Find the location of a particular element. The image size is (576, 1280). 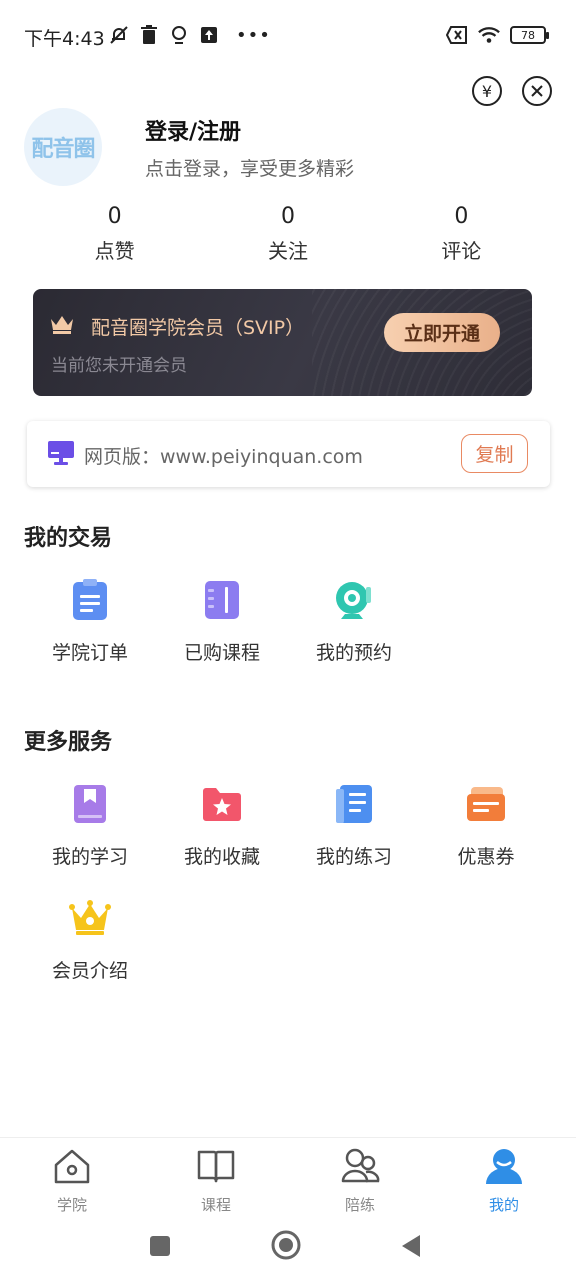

tab-practice-partner: 陪练 is located at coordinates (360, 1180).